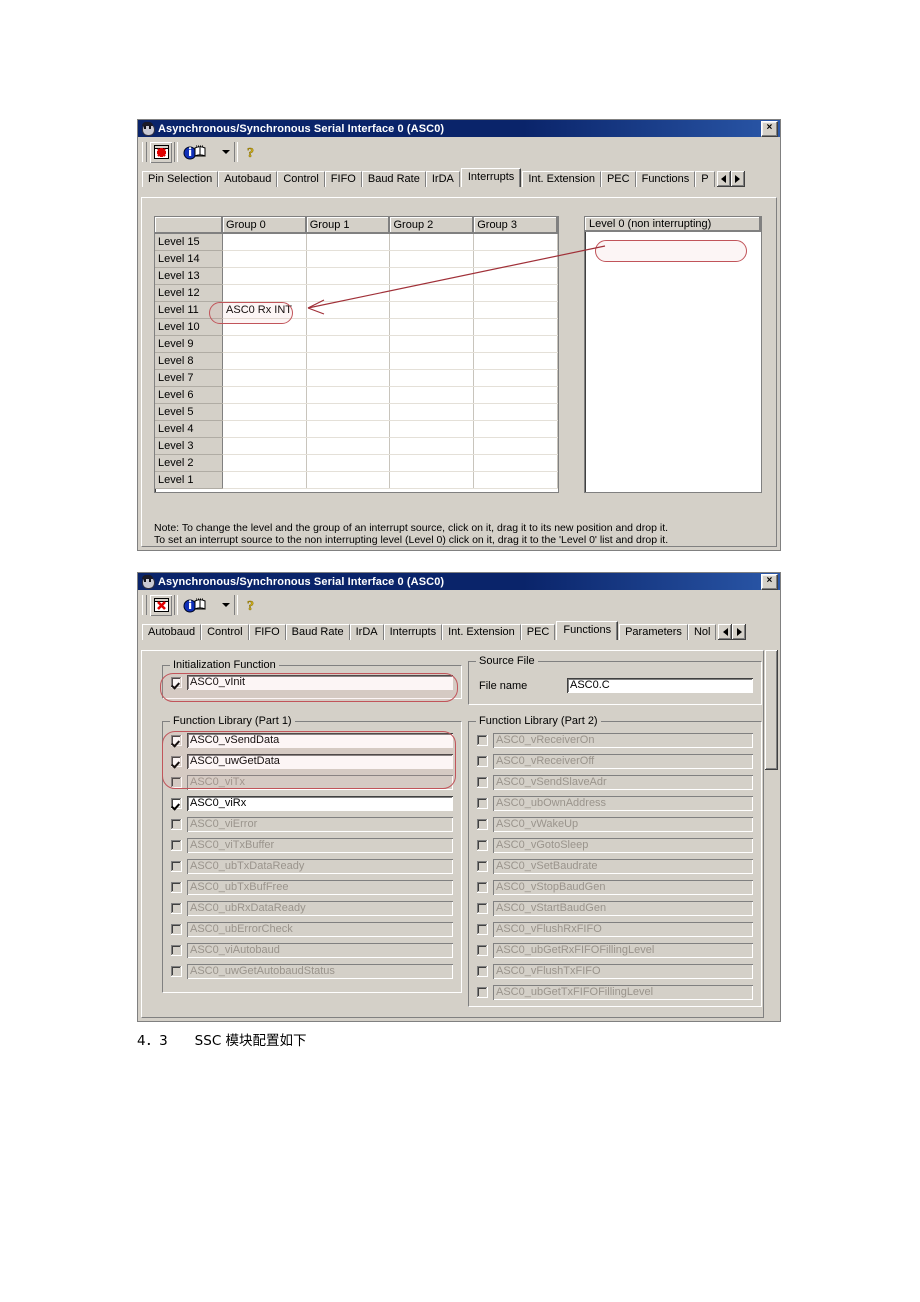  What do you see at coordinates (623, 803) in the screenshot?
I see `function-name-field: ASC0_ubOwnAddress` at bounding box center [623, 803].